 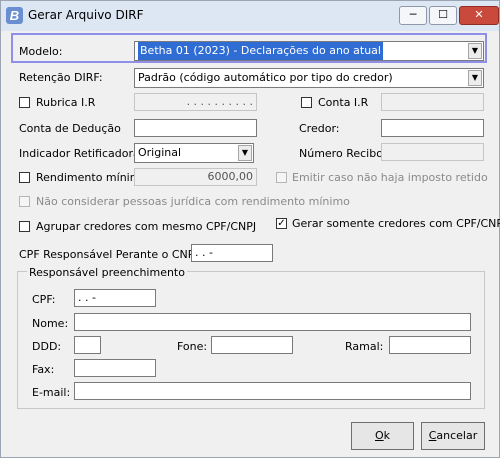 What do you see at coordinates (14, 15) in the screenshot?
I see `app-icon: B` at bounding box center [14, 15].